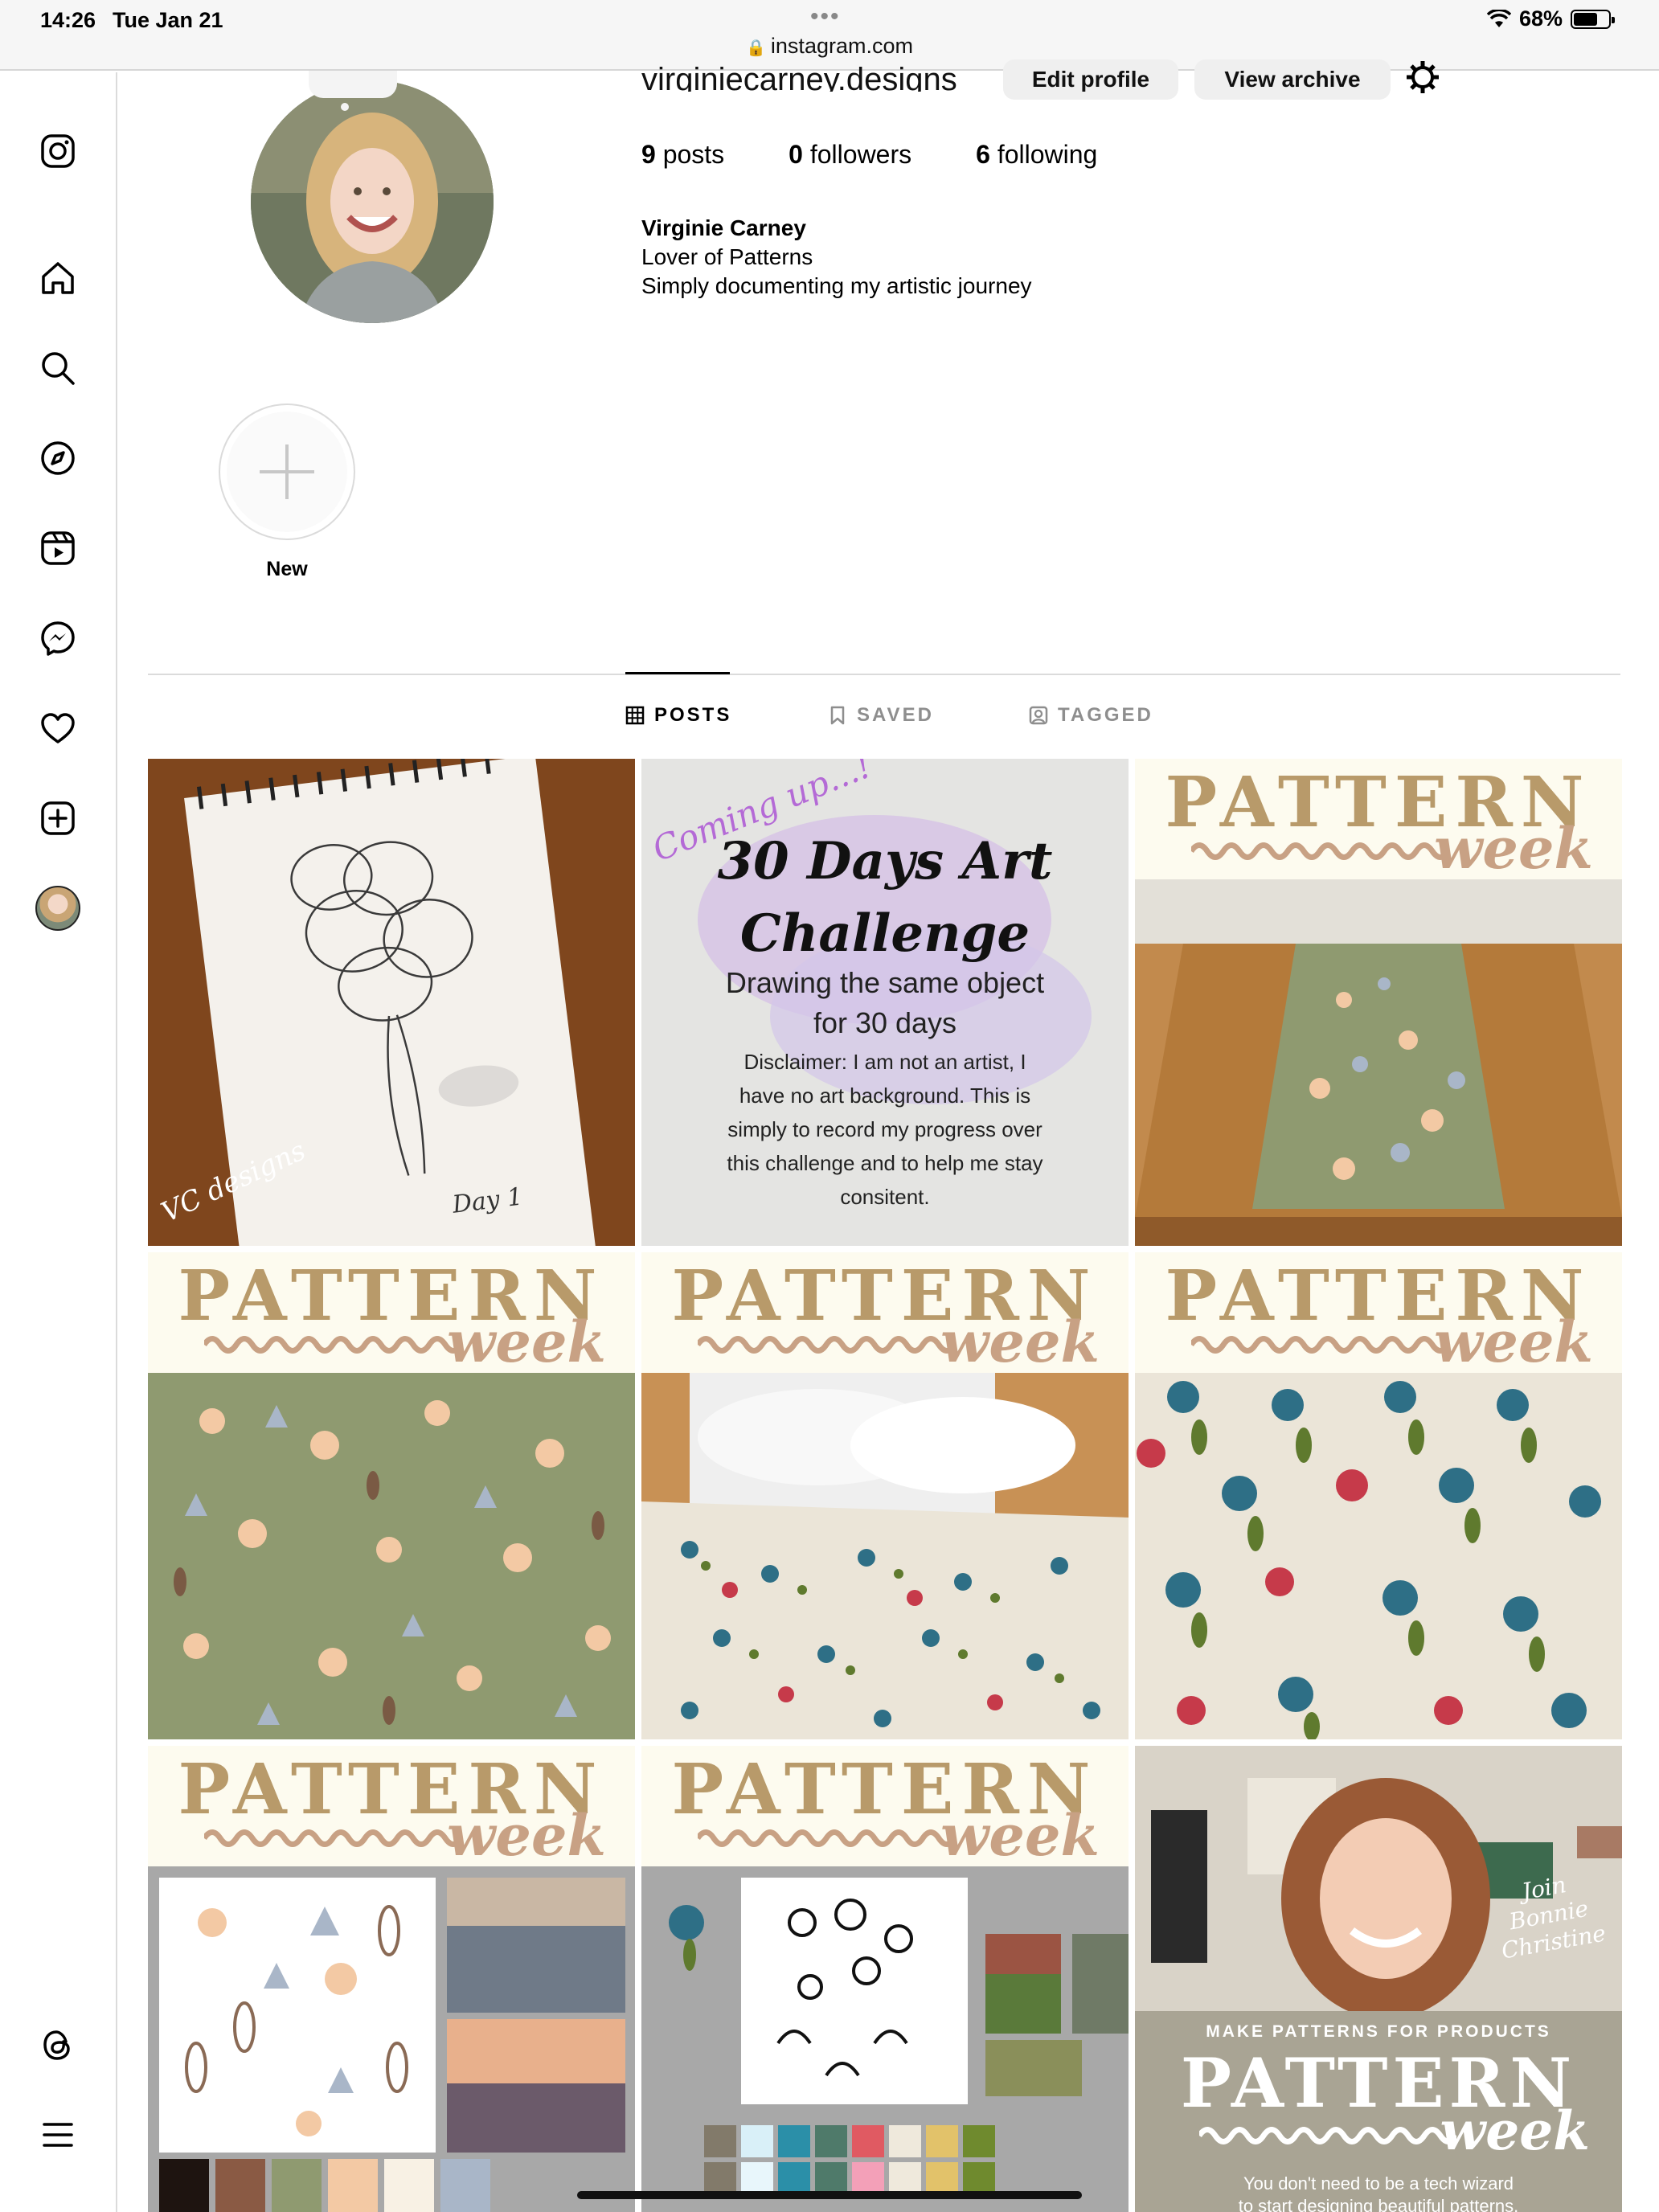 This screenshot has width=1659, height=2212. I want to click on new-highlight-inner, so click(287, 472).